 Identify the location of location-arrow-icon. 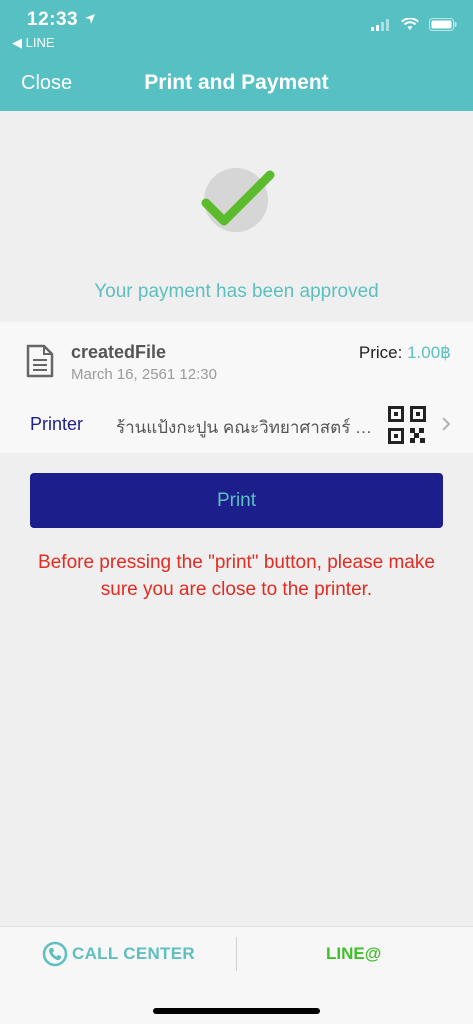
(90, 19).